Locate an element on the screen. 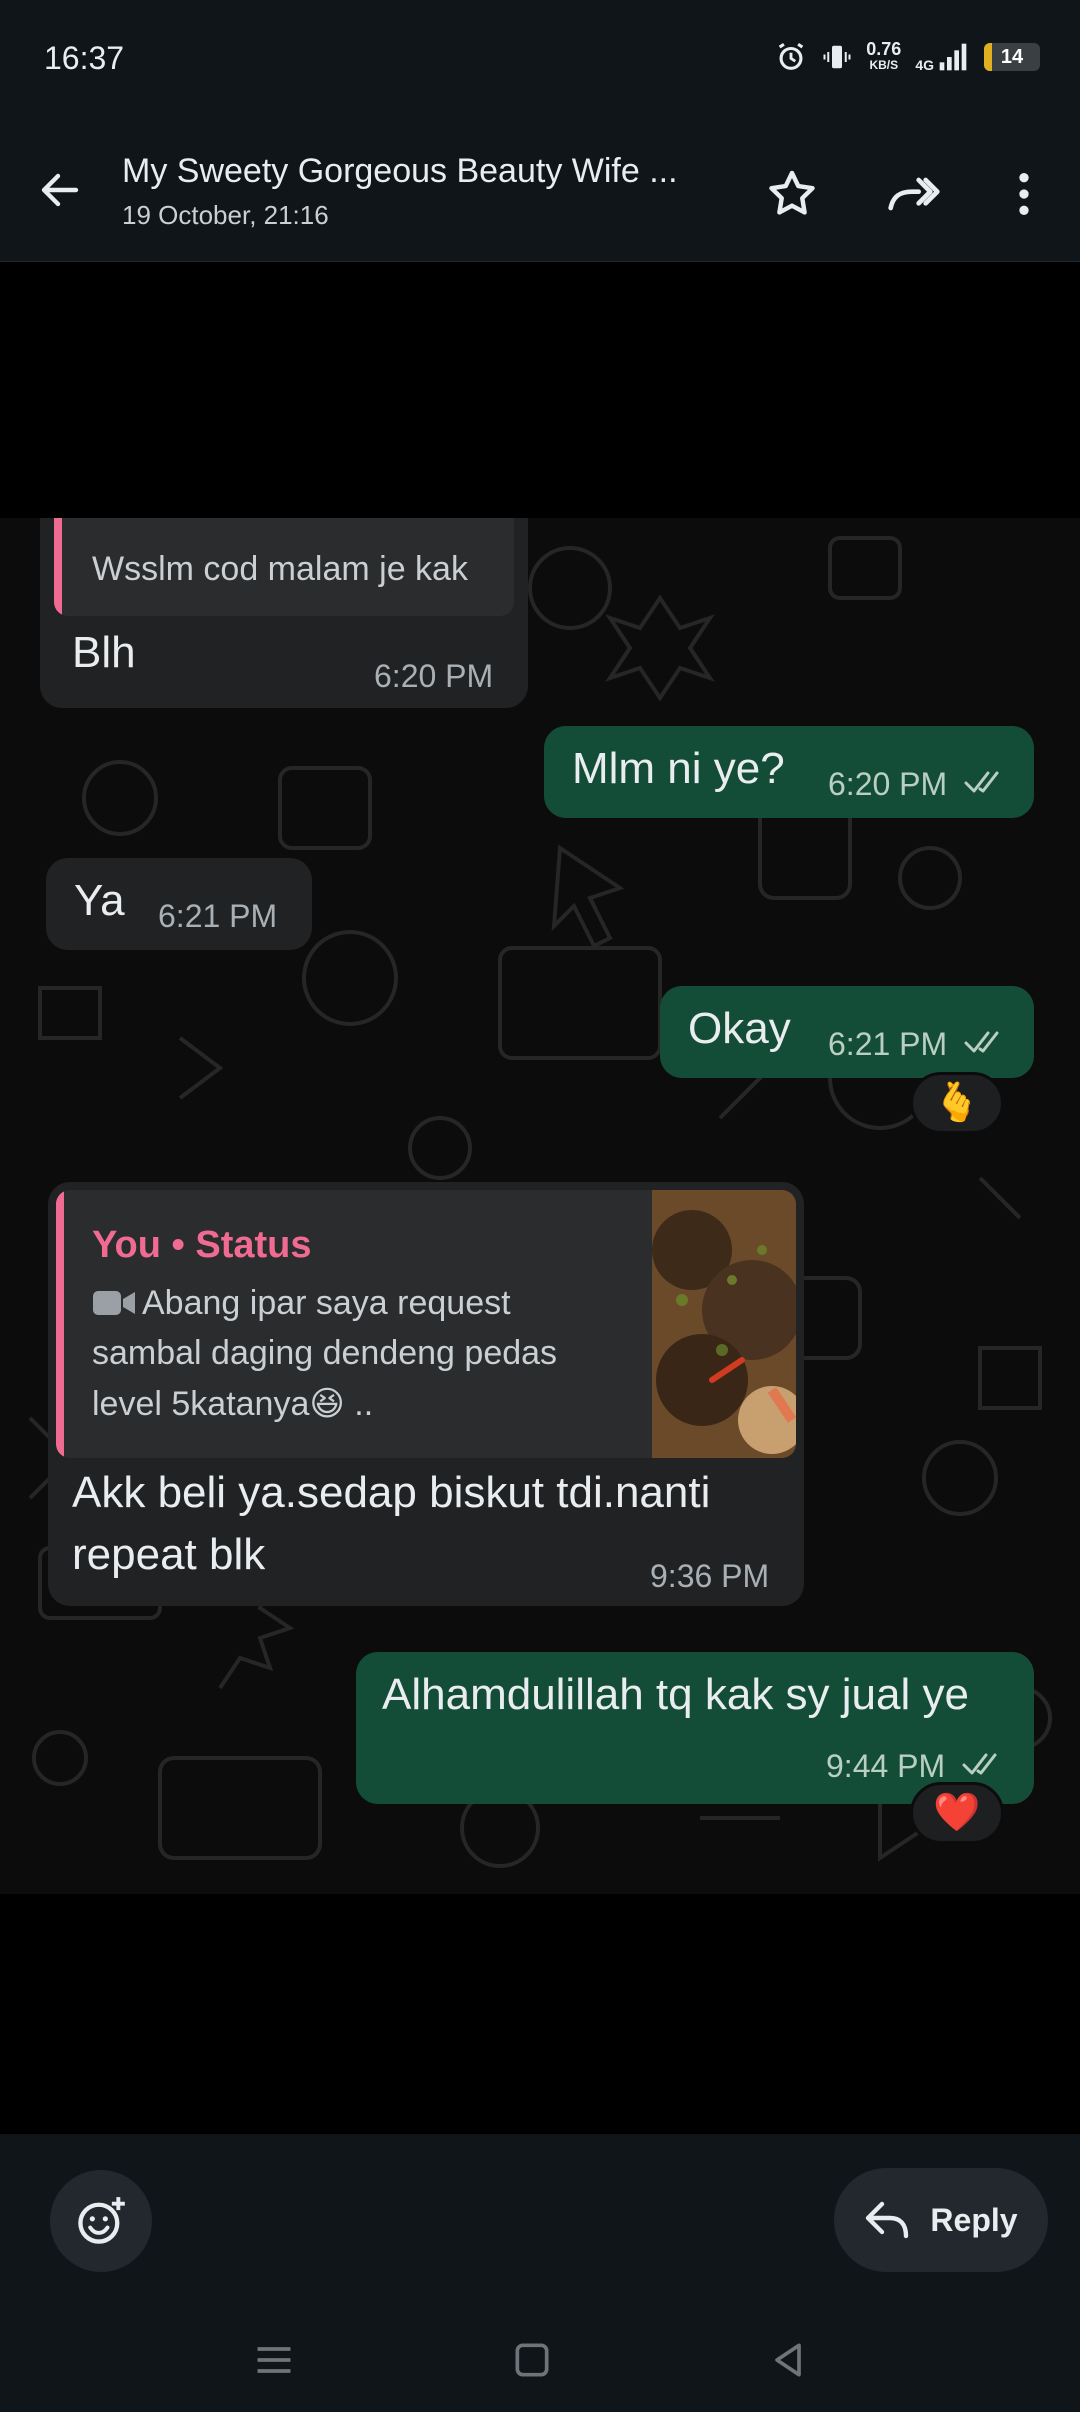  chat-subtitle: 19 October, 21:16 is located at coordinates (225, 215).